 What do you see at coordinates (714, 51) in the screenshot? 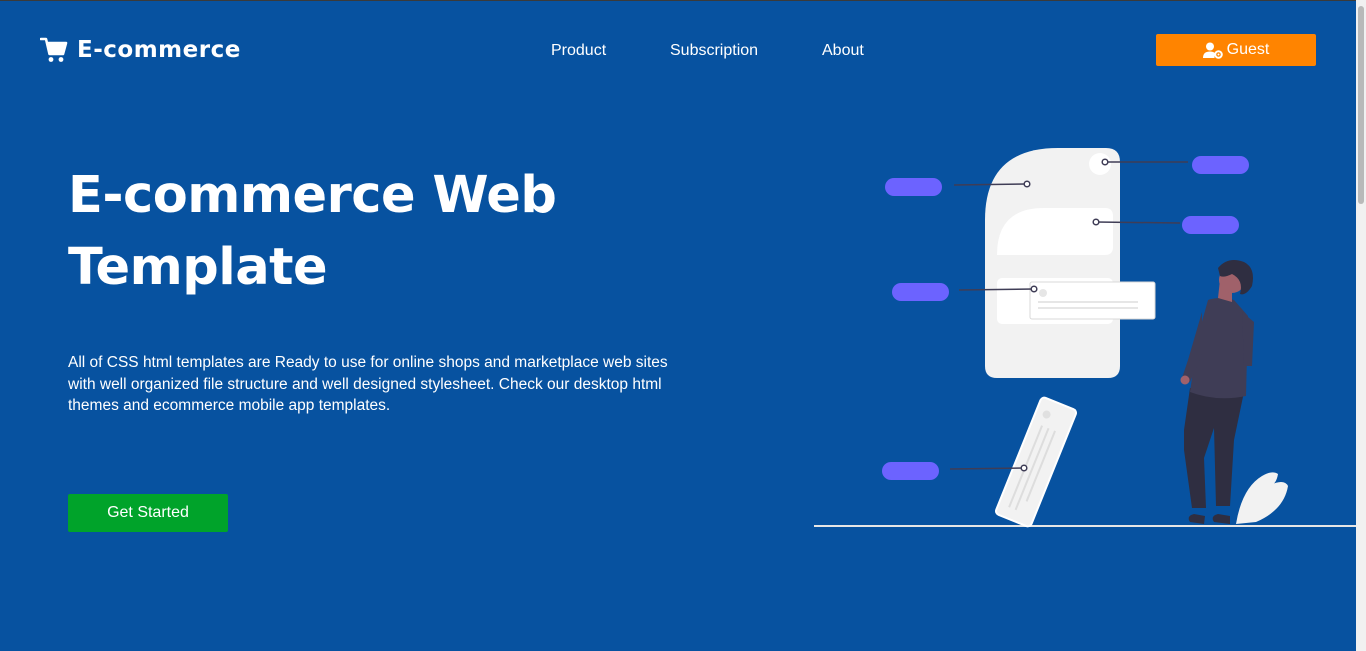
I see `nav-subscription: Subscription` at bounding box center [714, 51].